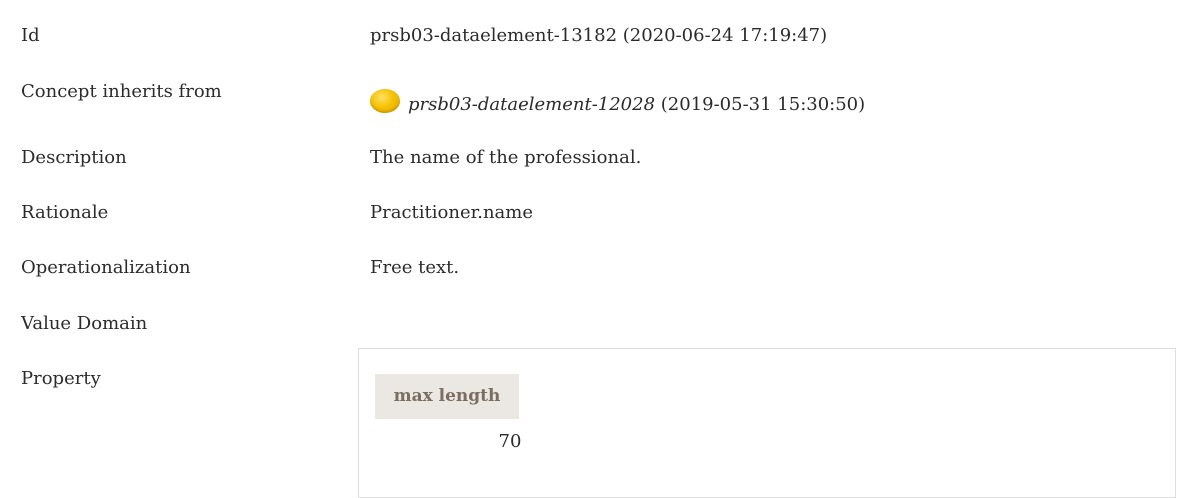 This screenshot has width=1180, height=498. I want to click on inherits-link: prsb03-dataelement-12028, so click(531, 104).